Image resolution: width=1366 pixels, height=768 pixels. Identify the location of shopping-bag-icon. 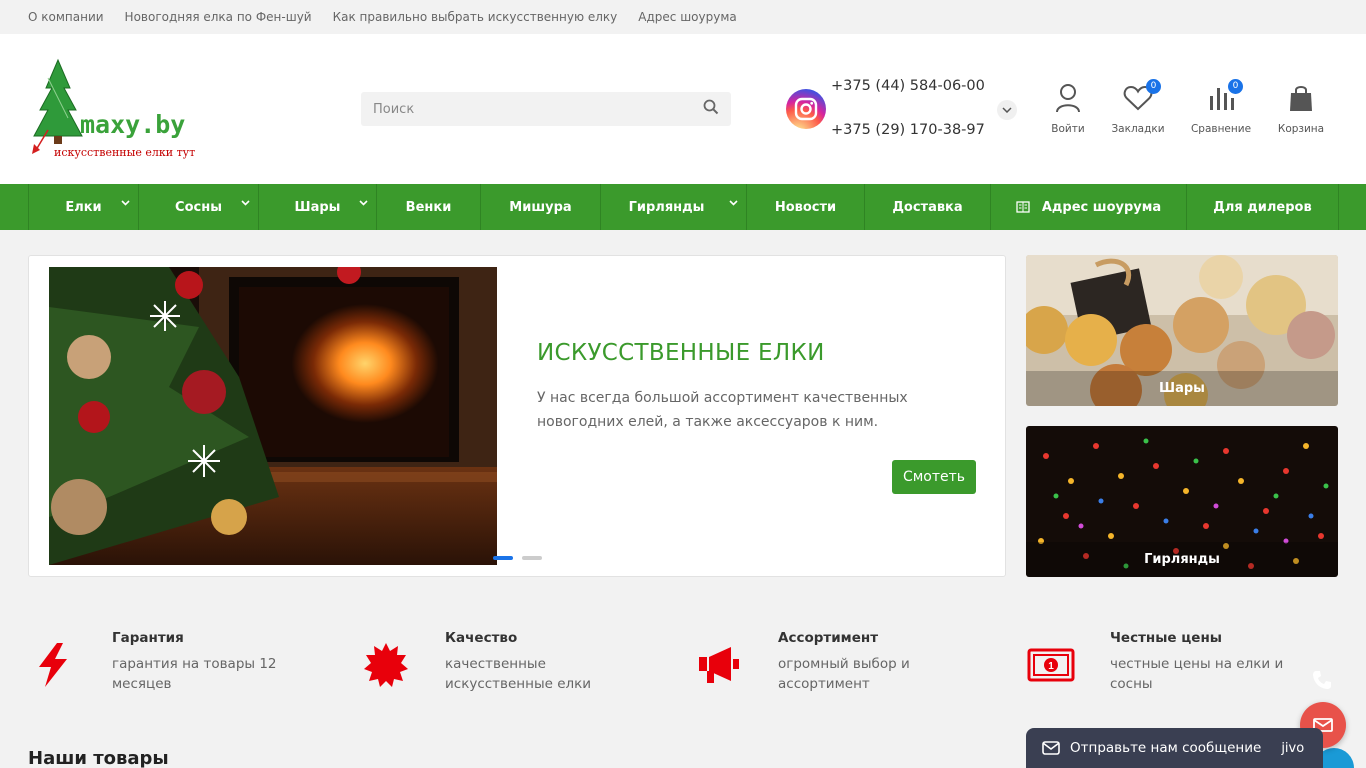
(1301, 98).